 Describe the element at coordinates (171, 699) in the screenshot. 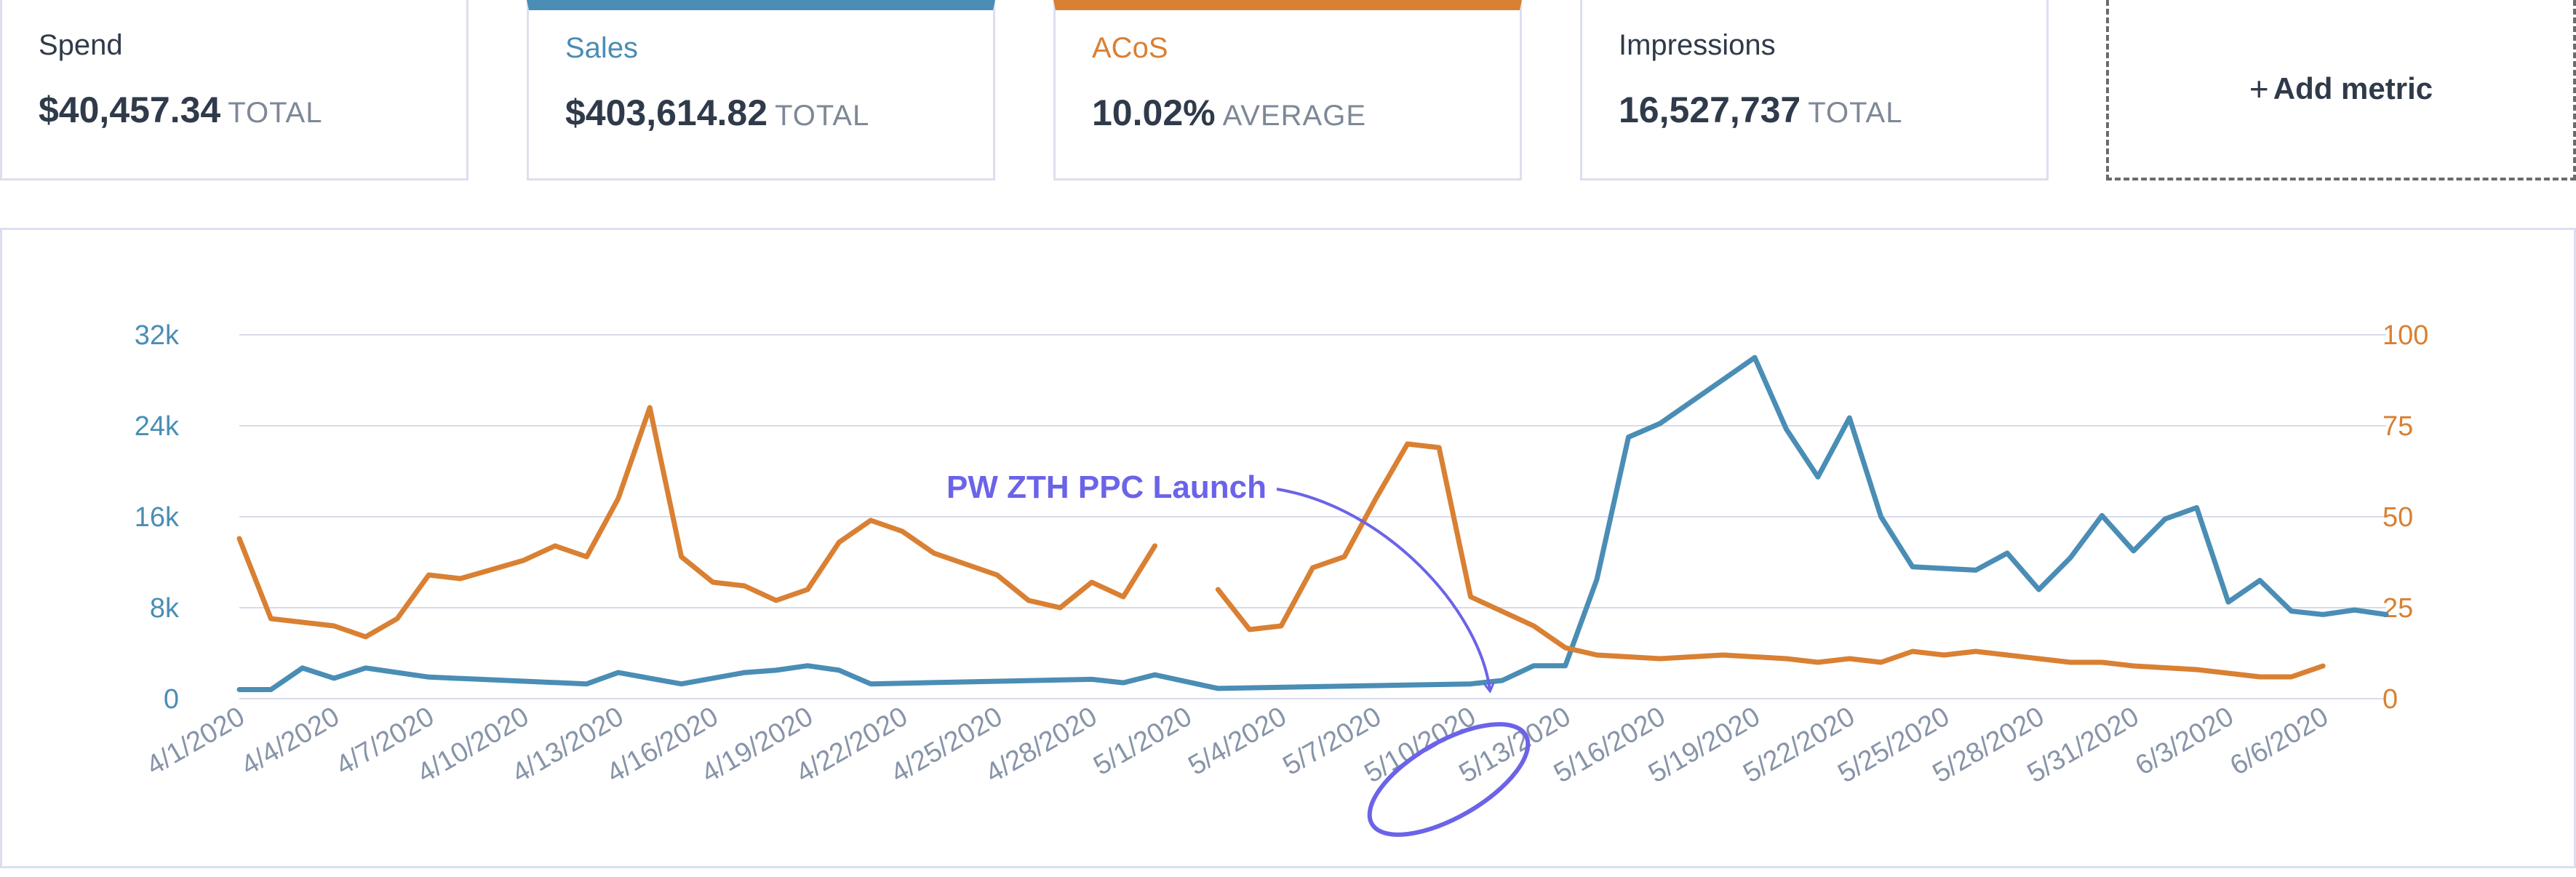

I see `y-left-tick-label: 0` at that location.